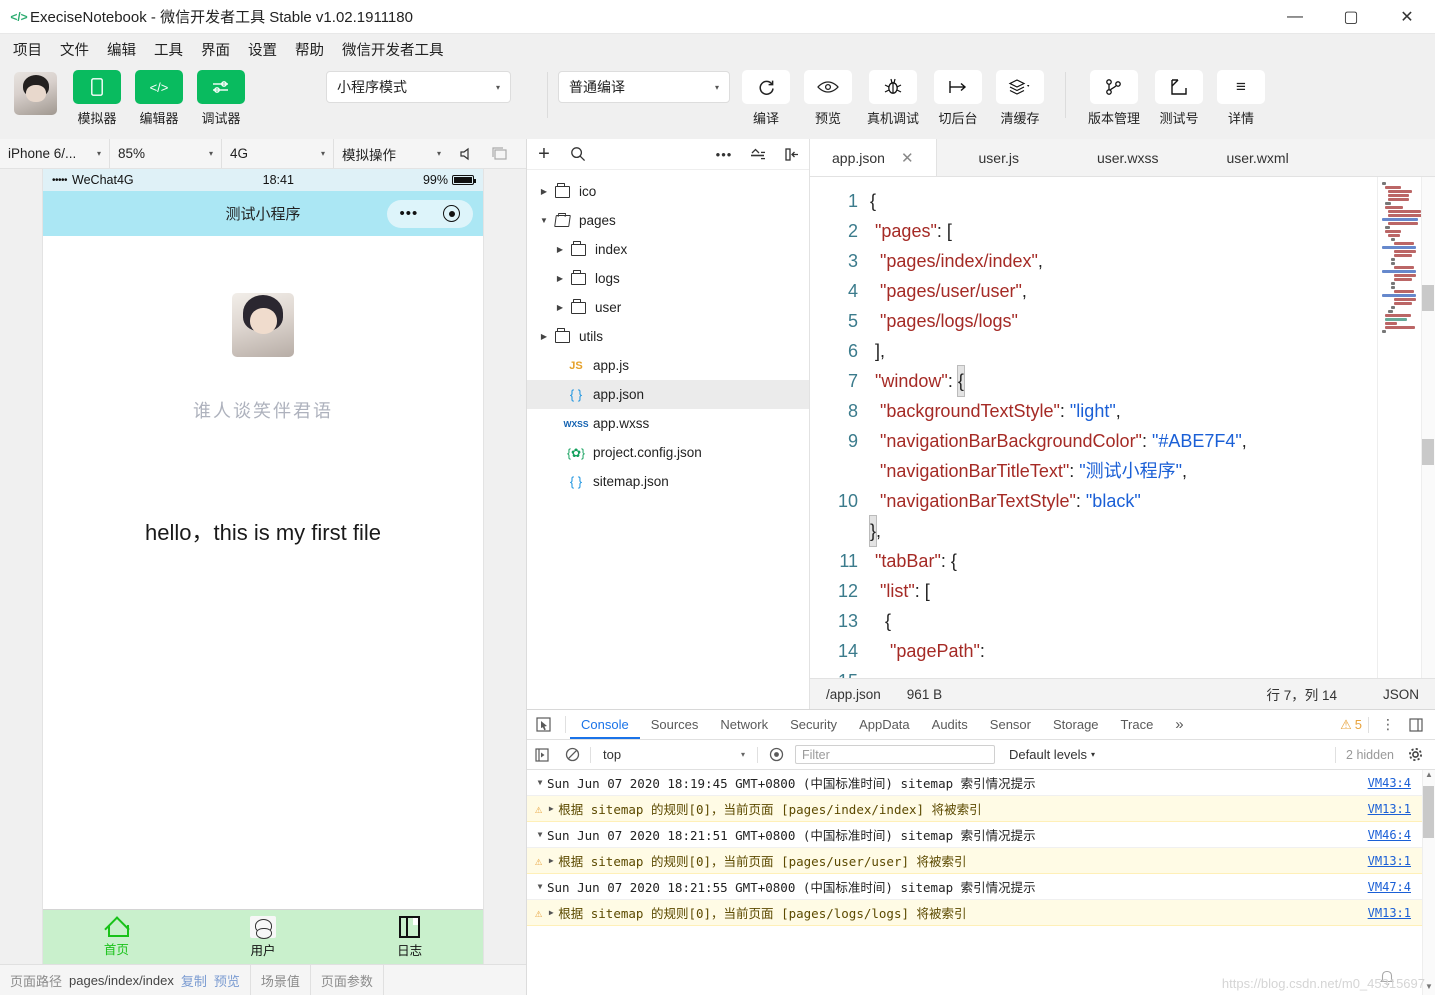  What do you see at coordinates (668, 365) in the screenshot?
I see `file-tree-item-app-js: JS app.js` at bounding box center [668, 365].